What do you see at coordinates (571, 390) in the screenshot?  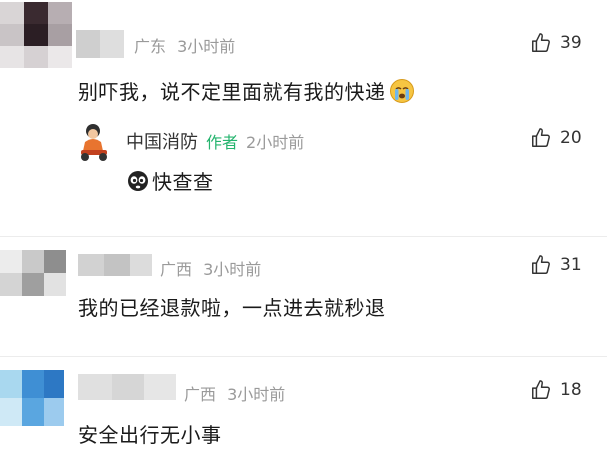 I see `like-count: 18` at bounding box center [571, 390].